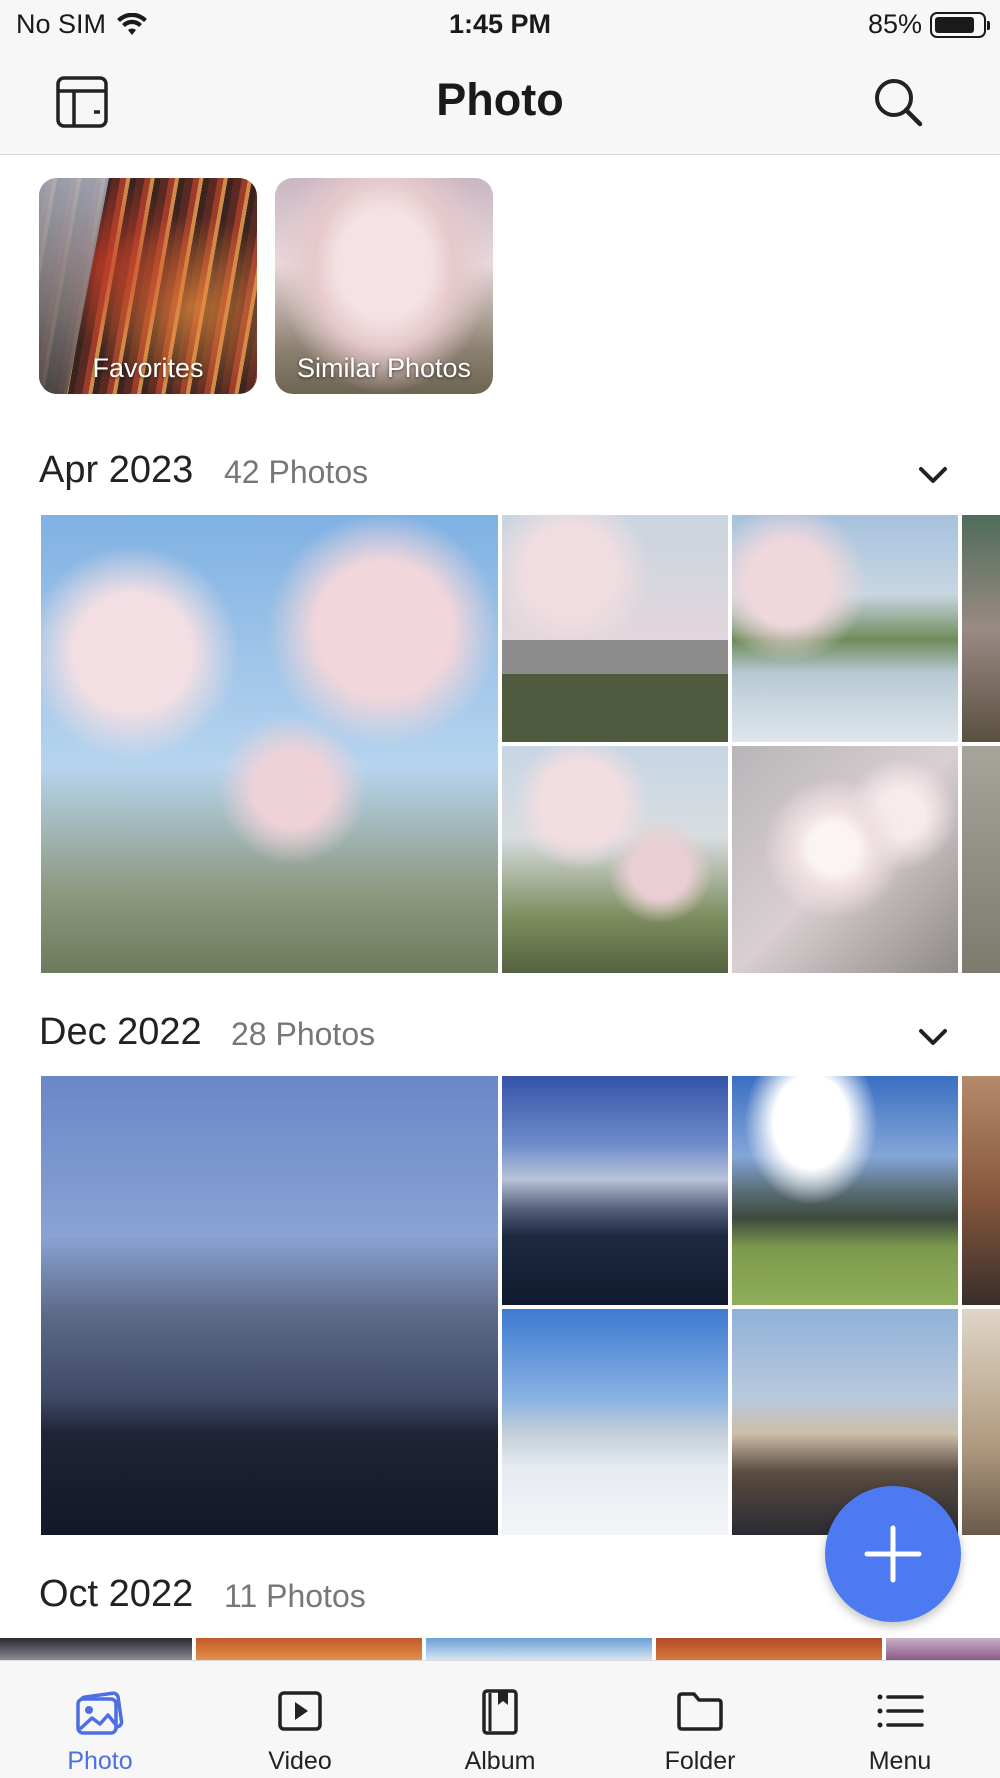 Image resolution: width=1000 pixels, height=1778 pixels. I want to click on tab-label: Video, so click(300, 1761).